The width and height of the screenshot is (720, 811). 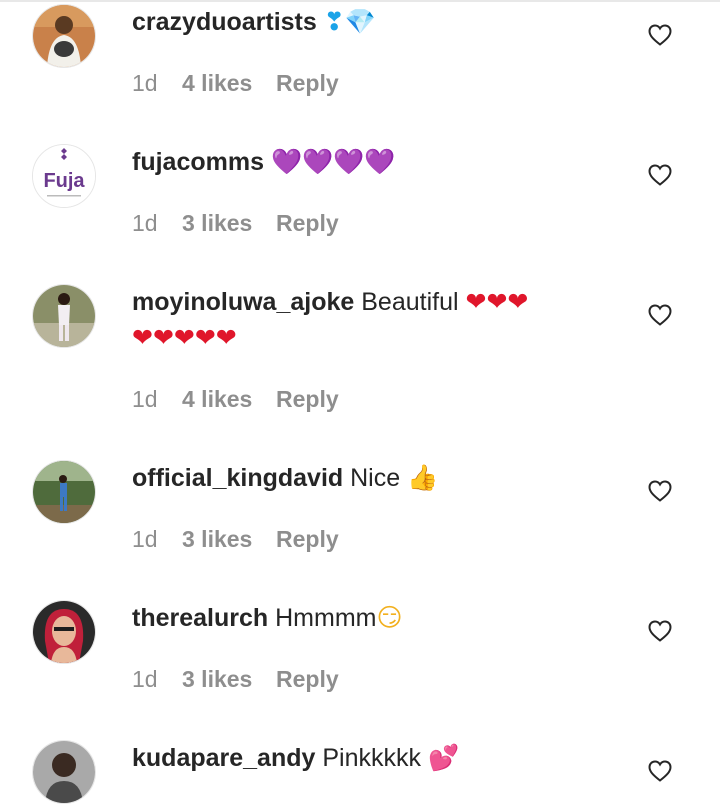 I want to click on comment-username: official_kingdavid, so click(x=237, y=478).